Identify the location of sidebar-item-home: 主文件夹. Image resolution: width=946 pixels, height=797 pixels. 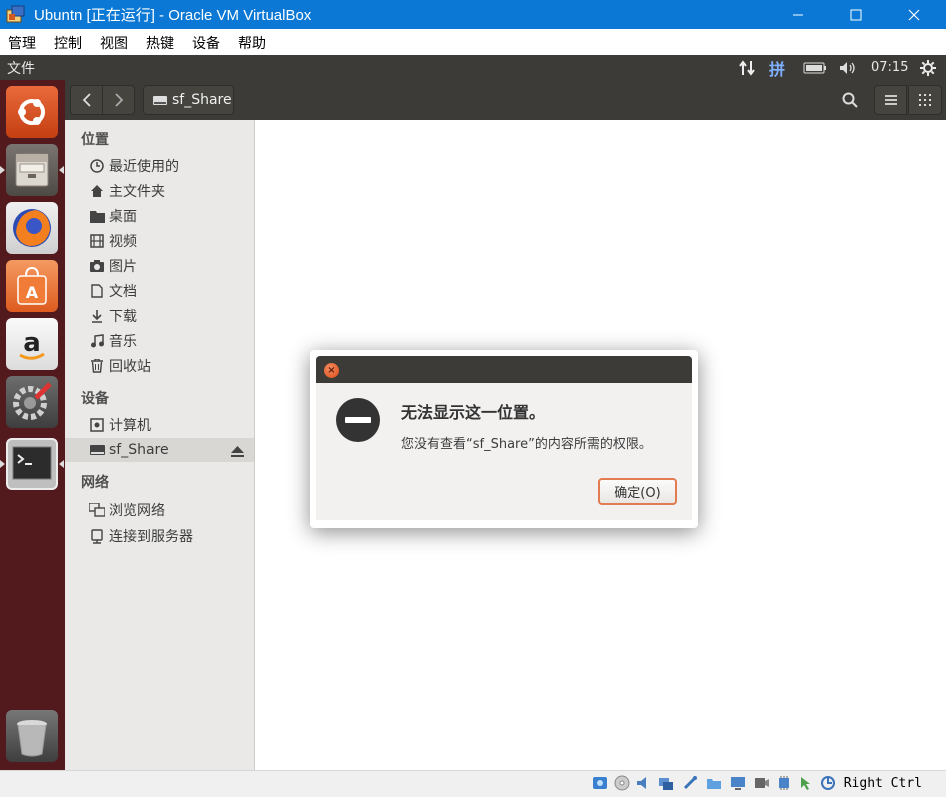
(159, 191).